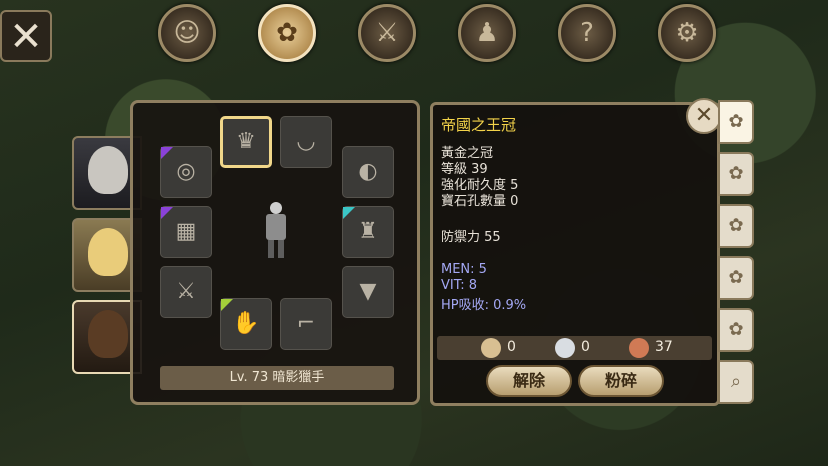 Image resolution: width=828 pixels, height=466 pixels. I want to click on ring-slot: ◎, so click(186, 172).